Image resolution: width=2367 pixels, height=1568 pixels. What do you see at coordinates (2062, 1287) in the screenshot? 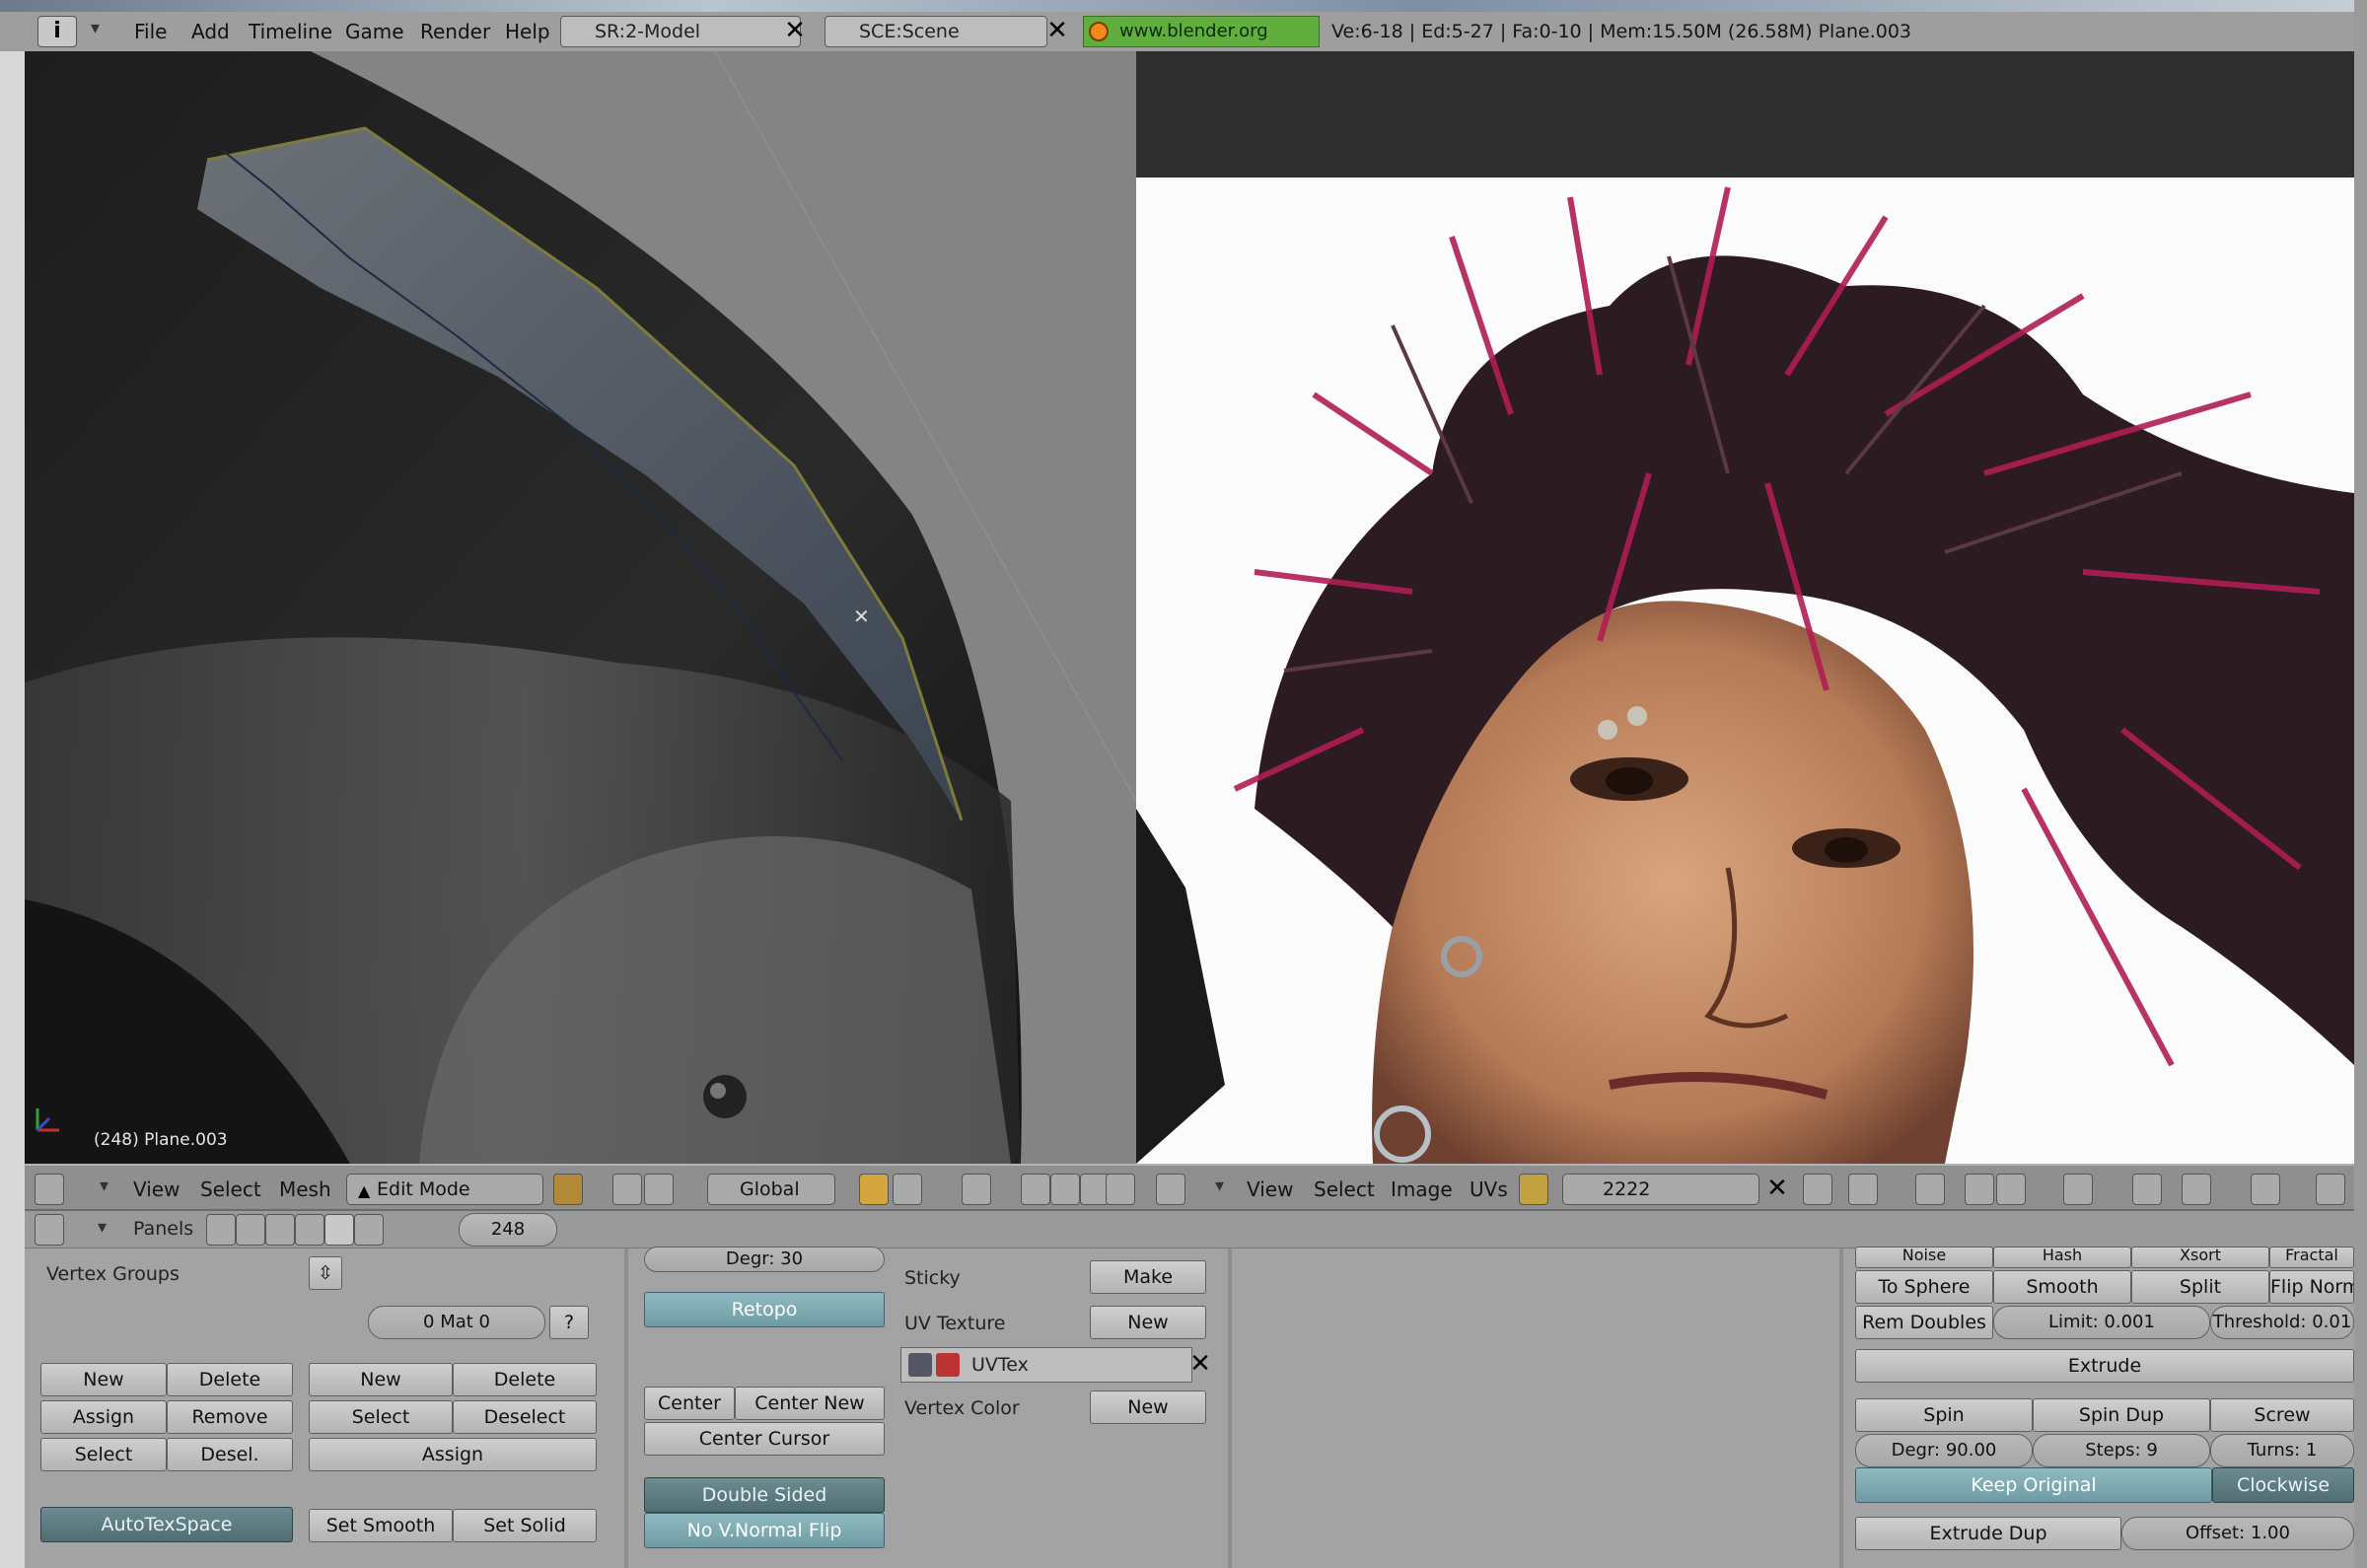
I see `smooth-button: Smooth` at bounding box center [2062, 1287].